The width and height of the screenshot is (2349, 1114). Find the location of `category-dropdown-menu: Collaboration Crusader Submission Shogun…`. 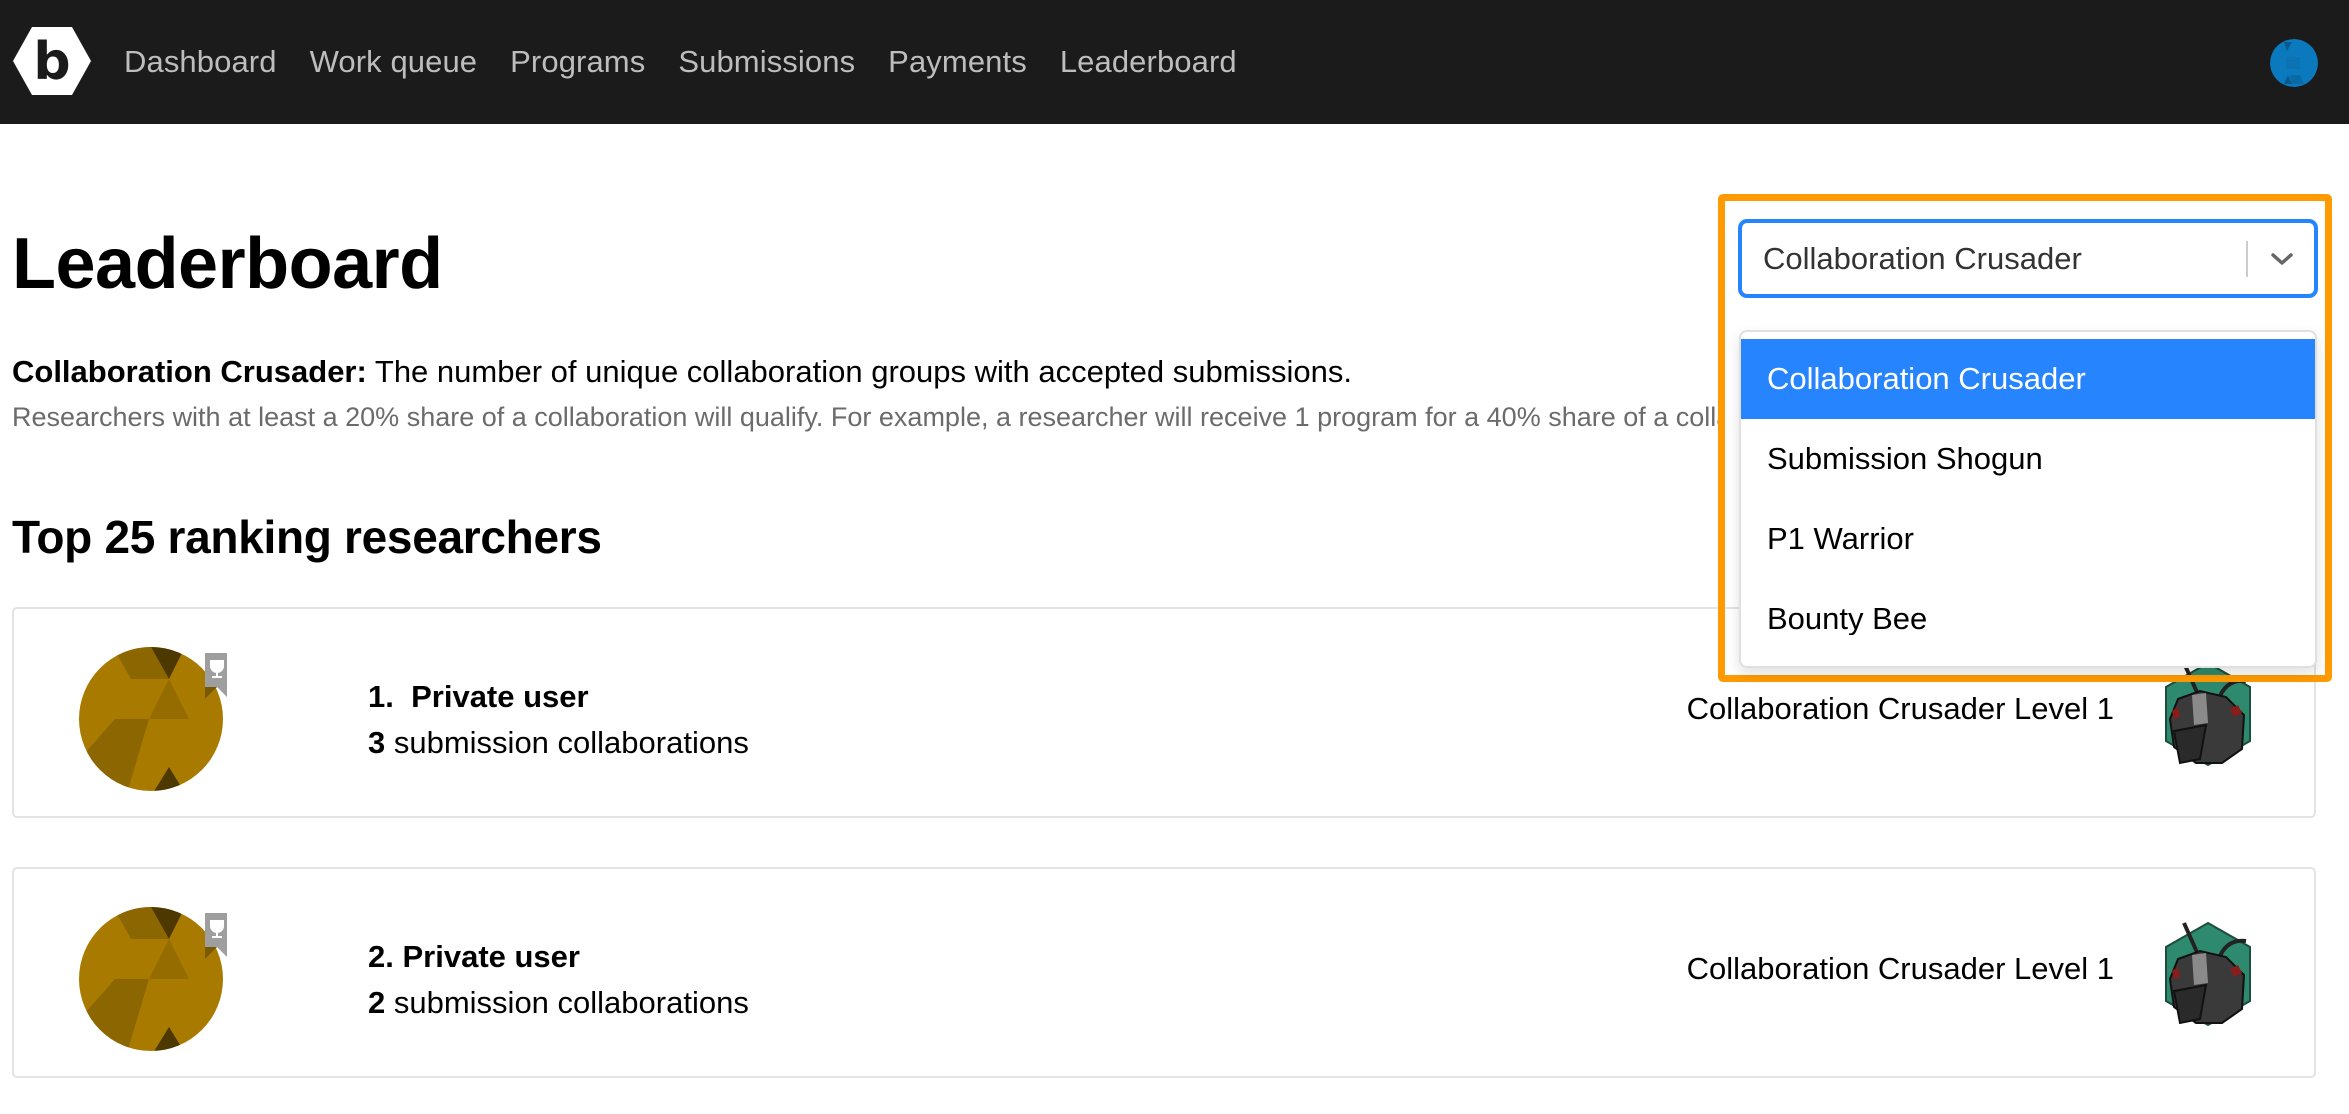

category-dropdown-menu: Collaboration Crusader Submission Shogun… is located at coordinates (2028, 499).